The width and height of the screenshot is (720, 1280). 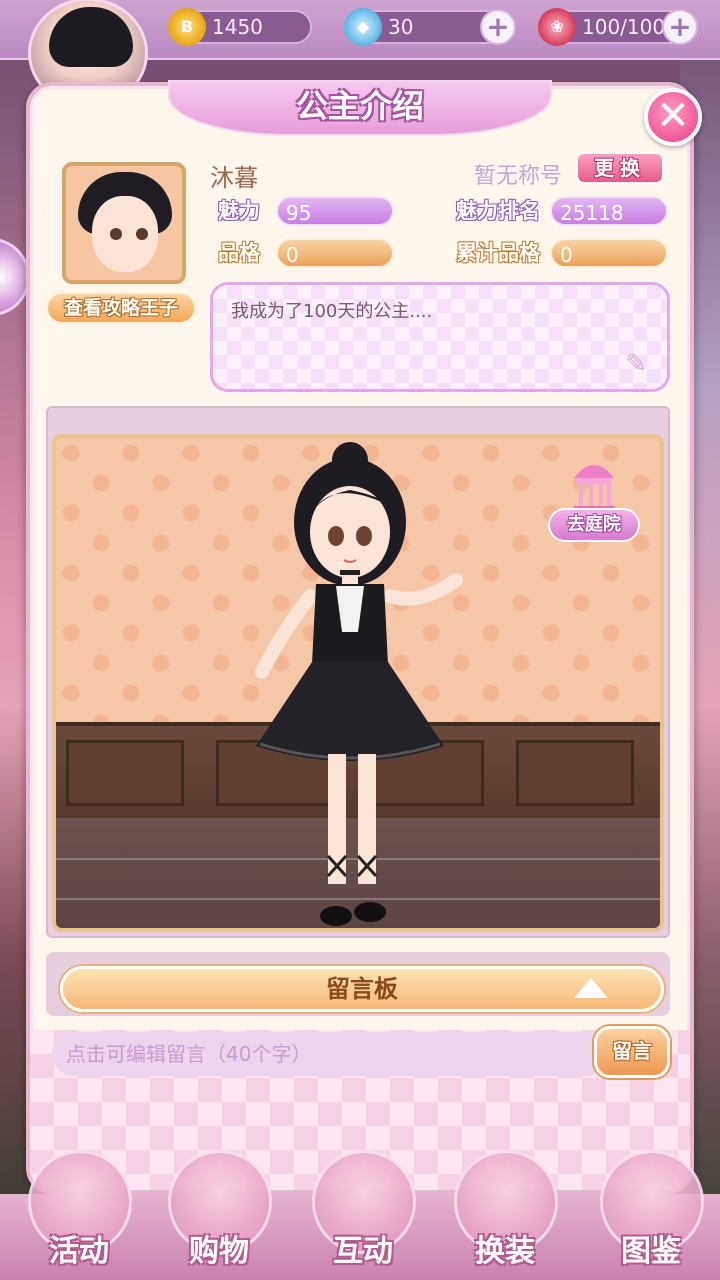 What do you see at coordinates (239, 211) in the screenshot?
I see `charm-label: 魅力` at bounding box center [239, 211].